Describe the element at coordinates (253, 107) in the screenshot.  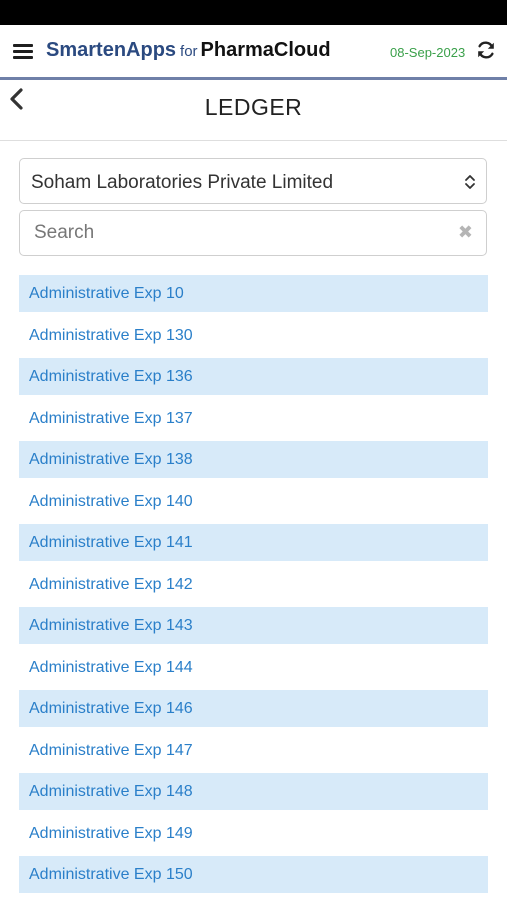
I see `page-title: LEDGER` at that location.